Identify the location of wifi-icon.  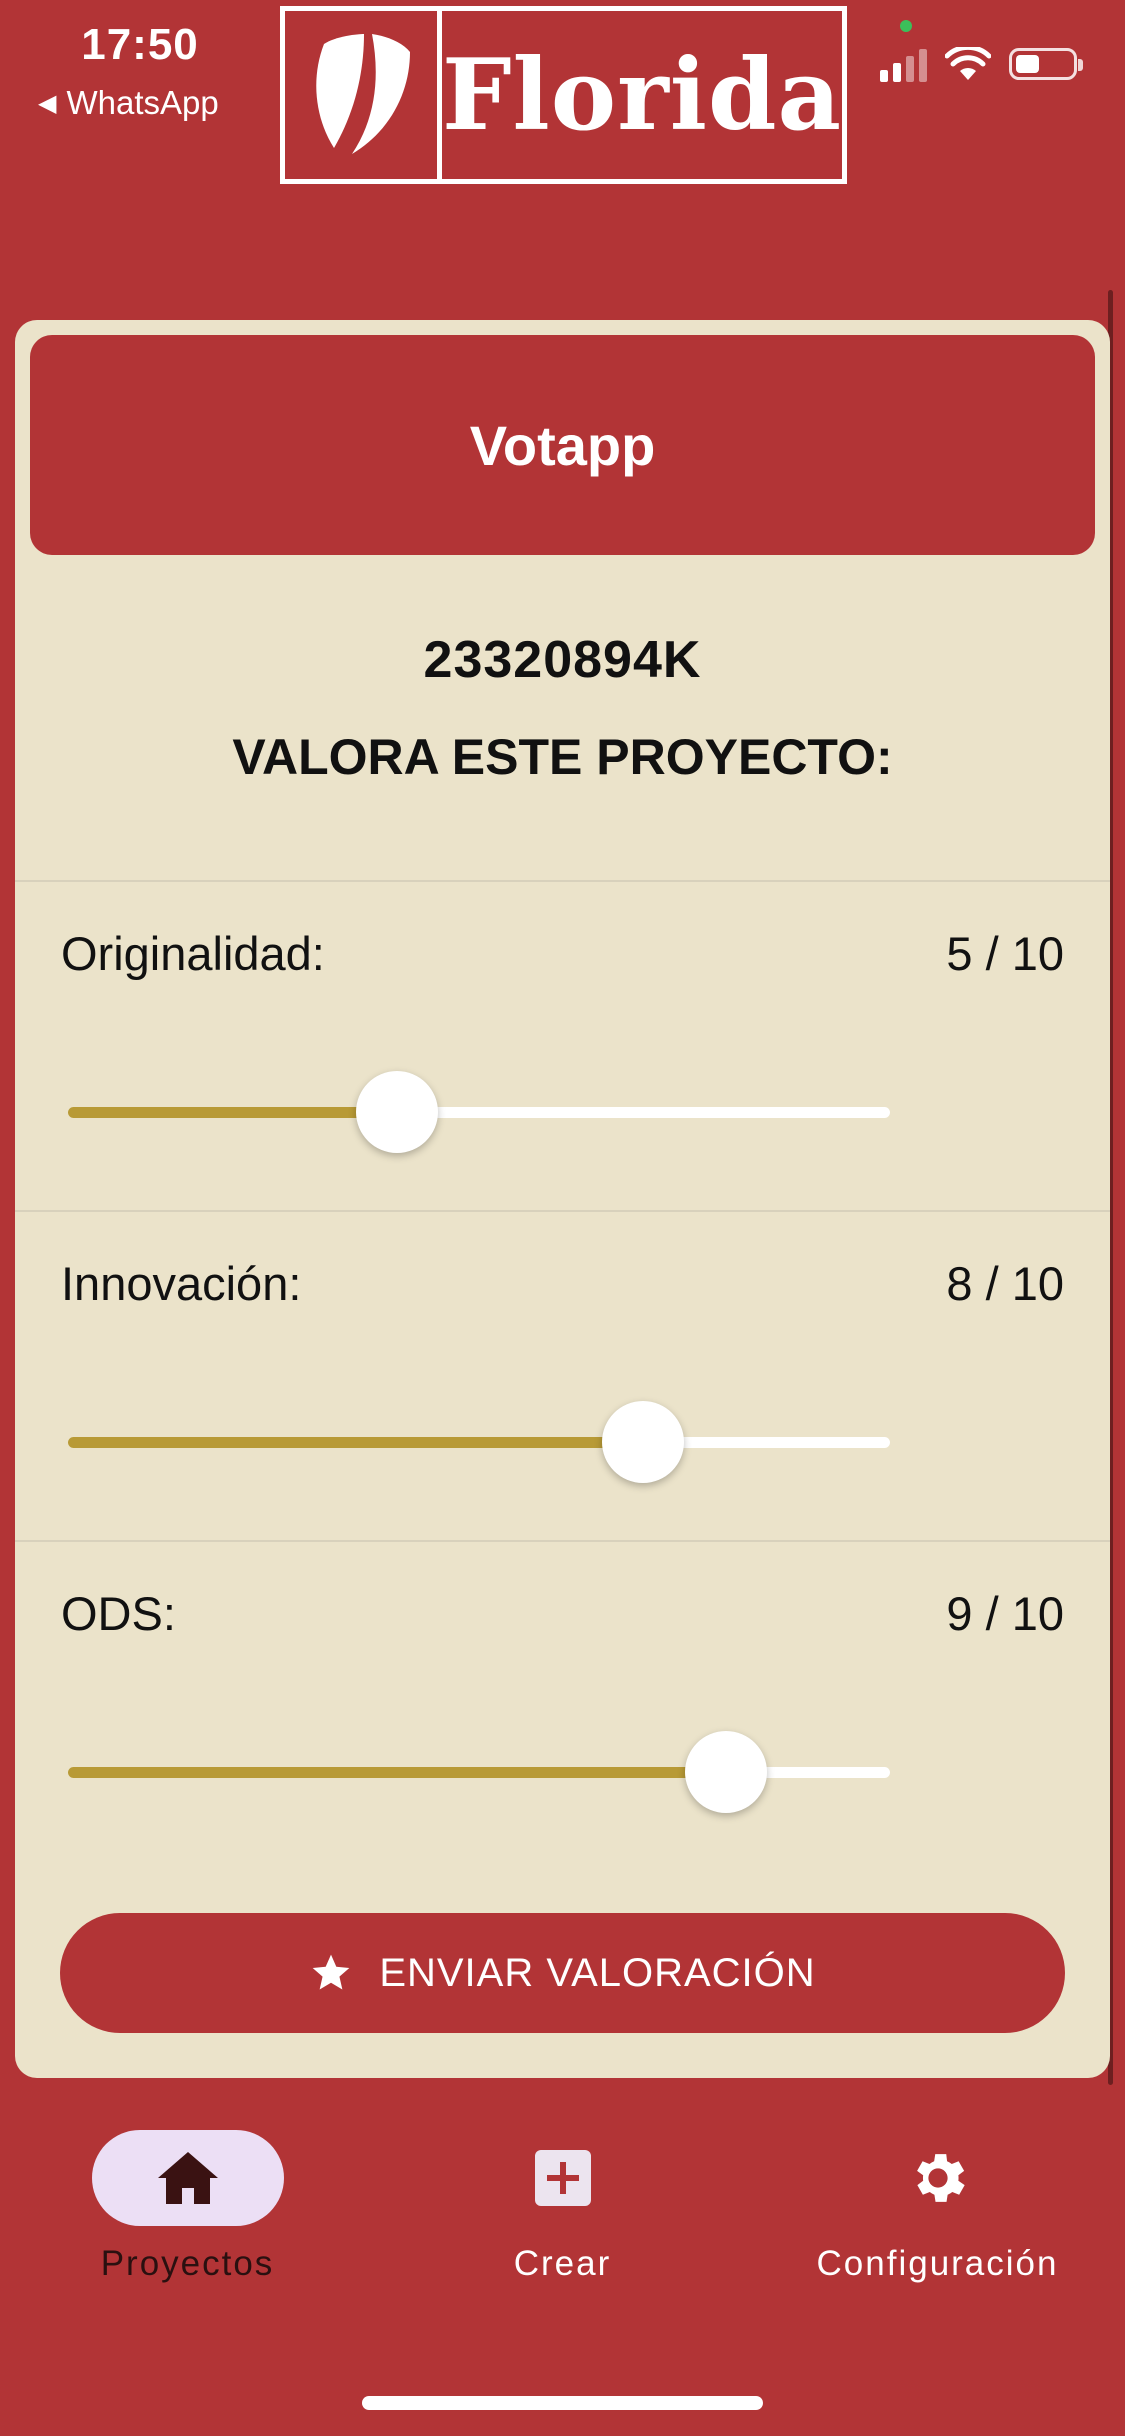
(968, 63).